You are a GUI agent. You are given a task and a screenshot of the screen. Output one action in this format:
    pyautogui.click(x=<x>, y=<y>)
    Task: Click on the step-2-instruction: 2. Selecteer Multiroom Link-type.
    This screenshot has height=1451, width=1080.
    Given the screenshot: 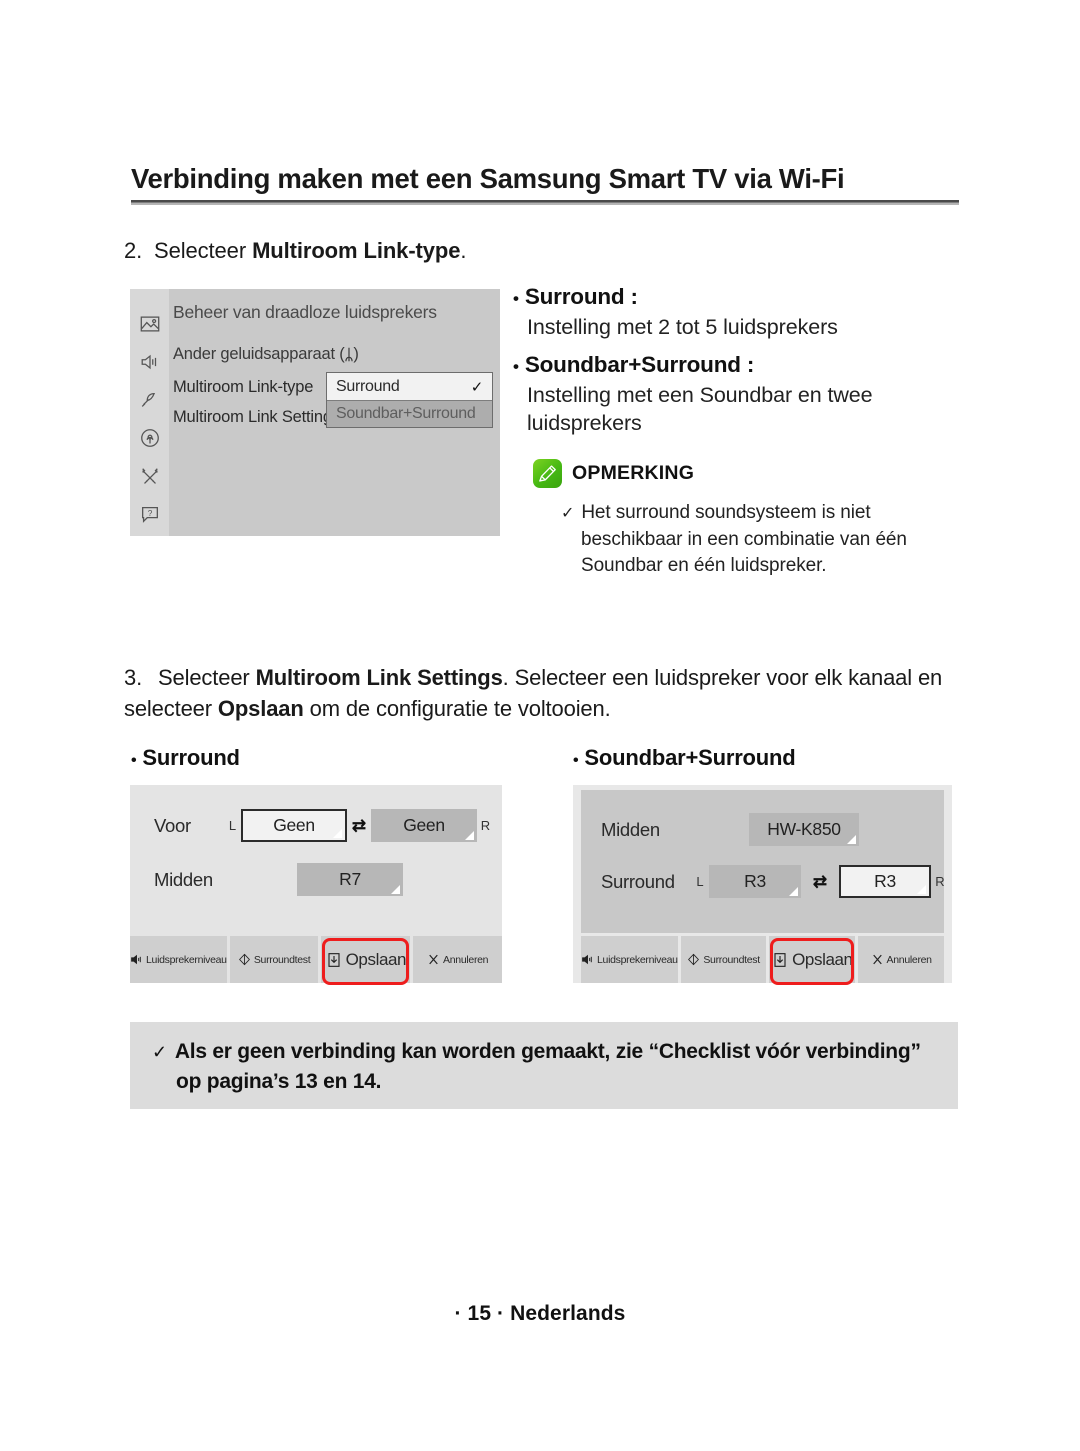 What is the action you would take?
    pyautogui.click(x=295, y=251)
    